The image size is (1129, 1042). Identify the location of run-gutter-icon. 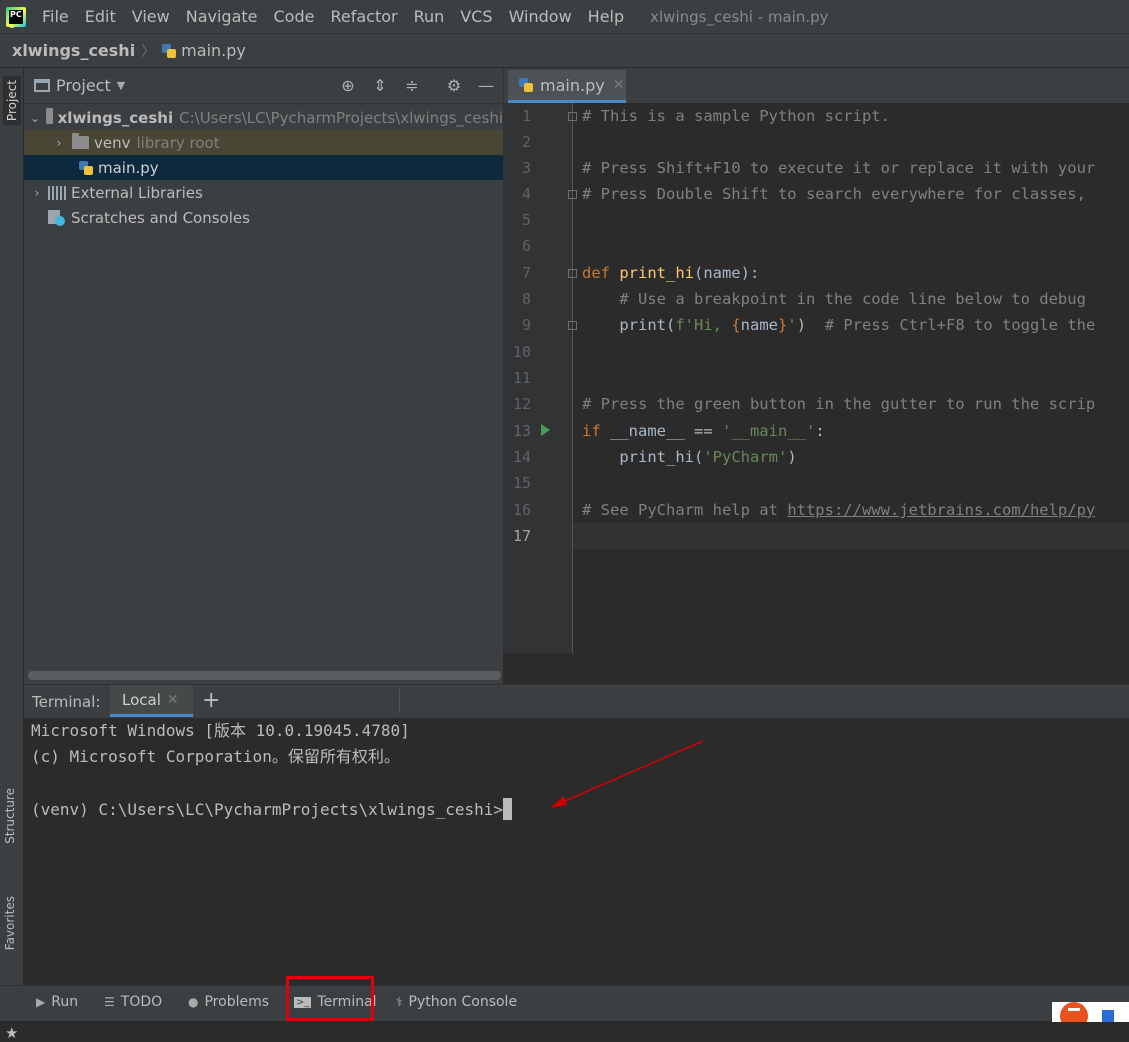
(545, 430).